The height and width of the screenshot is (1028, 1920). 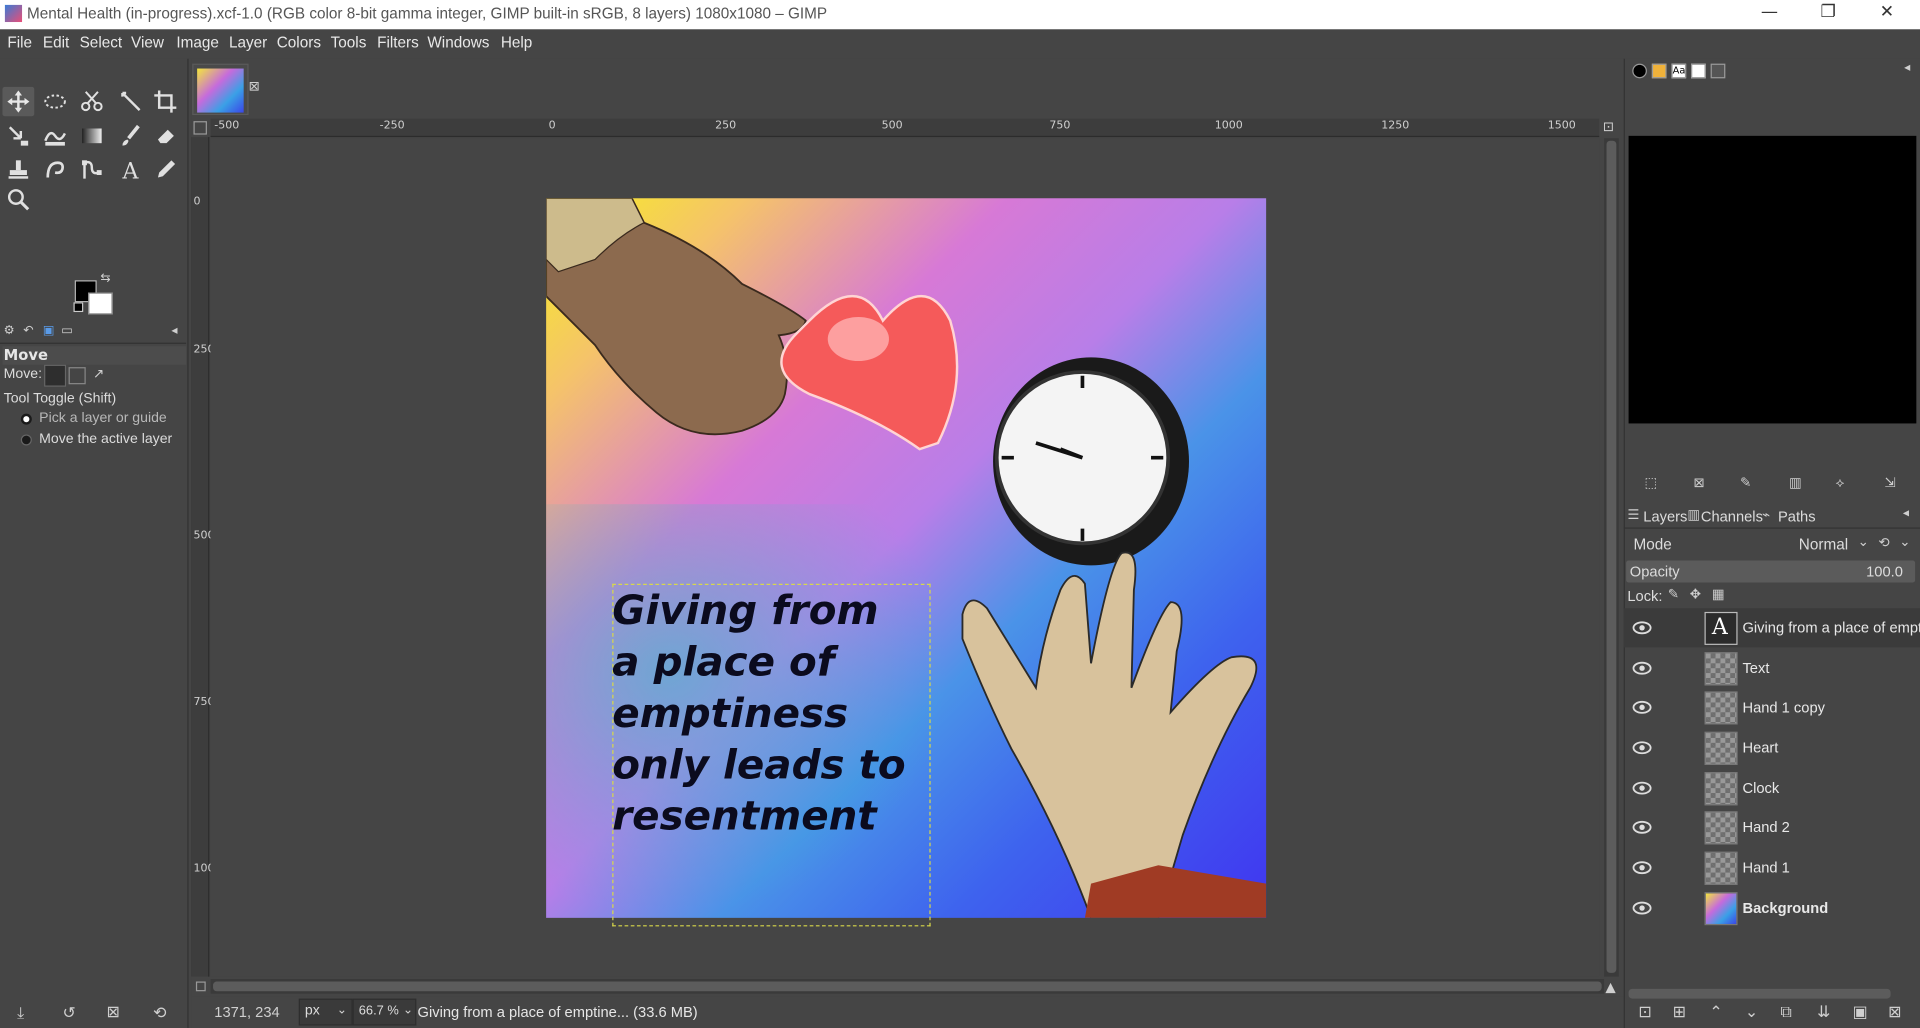 I want to click on horizontal-scrollbar-thumb, so click(x=907, y=986).